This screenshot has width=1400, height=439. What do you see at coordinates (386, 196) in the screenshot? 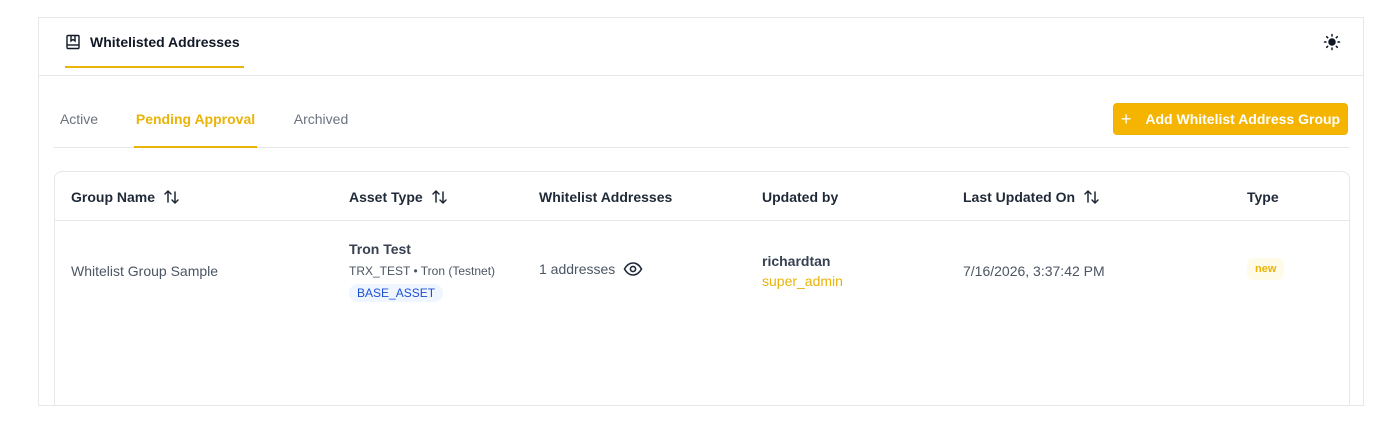
I see `column-label: Asset Type` at bounding box center [386, 196].